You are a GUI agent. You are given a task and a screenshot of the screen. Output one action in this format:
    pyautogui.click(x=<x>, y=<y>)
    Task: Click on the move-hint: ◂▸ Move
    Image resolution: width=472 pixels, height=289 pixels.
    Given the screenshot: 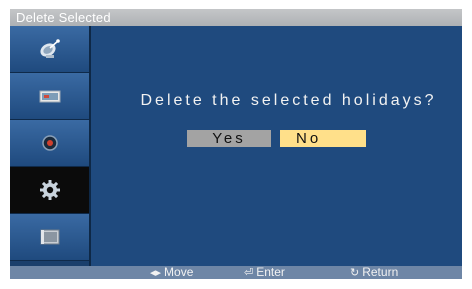 What is the action you would take?
    pyautogui.click(x=172, y=272)
    